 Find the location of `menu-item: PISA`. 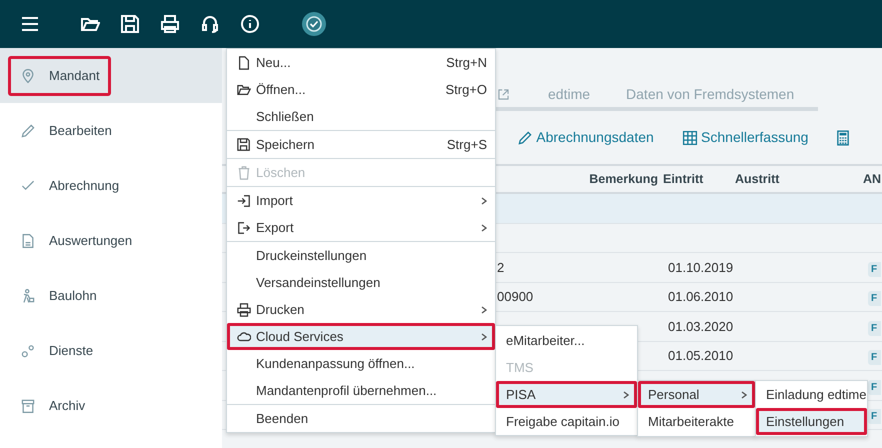

menu-item: PISA is located at coordinates (566, 394).